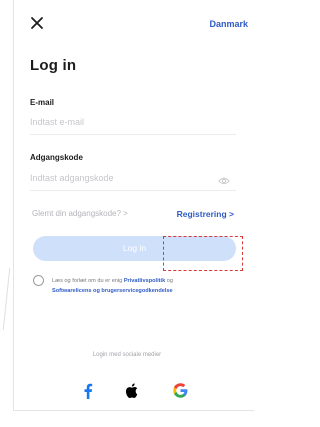 The image size is (320, 427). I want to click on google-login-button, so click(180, 393).